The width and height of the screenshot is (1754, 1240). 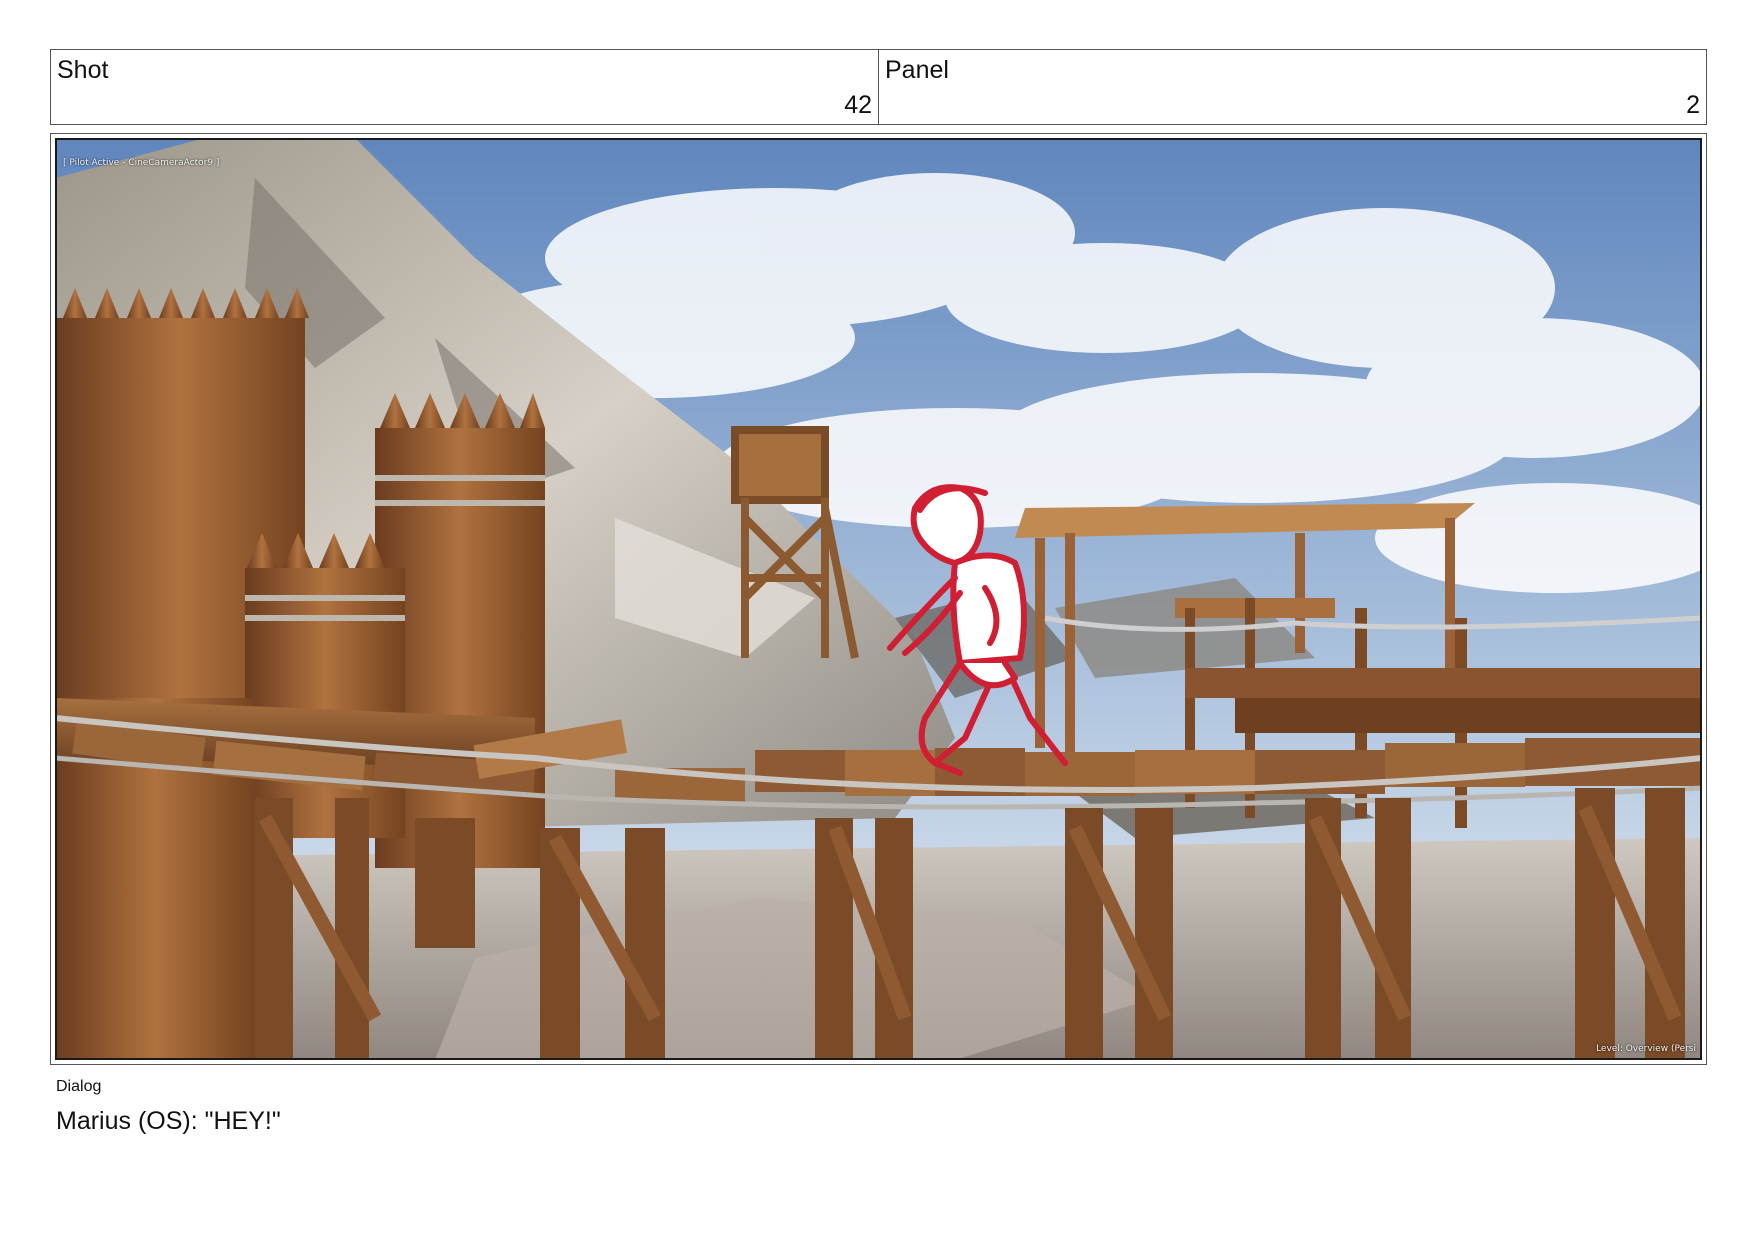 What do you see at coordinates (1646, 1049) in the screenshot?
I see `level-label: Level: Overview (Persi` at bounding box center [1646, 1049].